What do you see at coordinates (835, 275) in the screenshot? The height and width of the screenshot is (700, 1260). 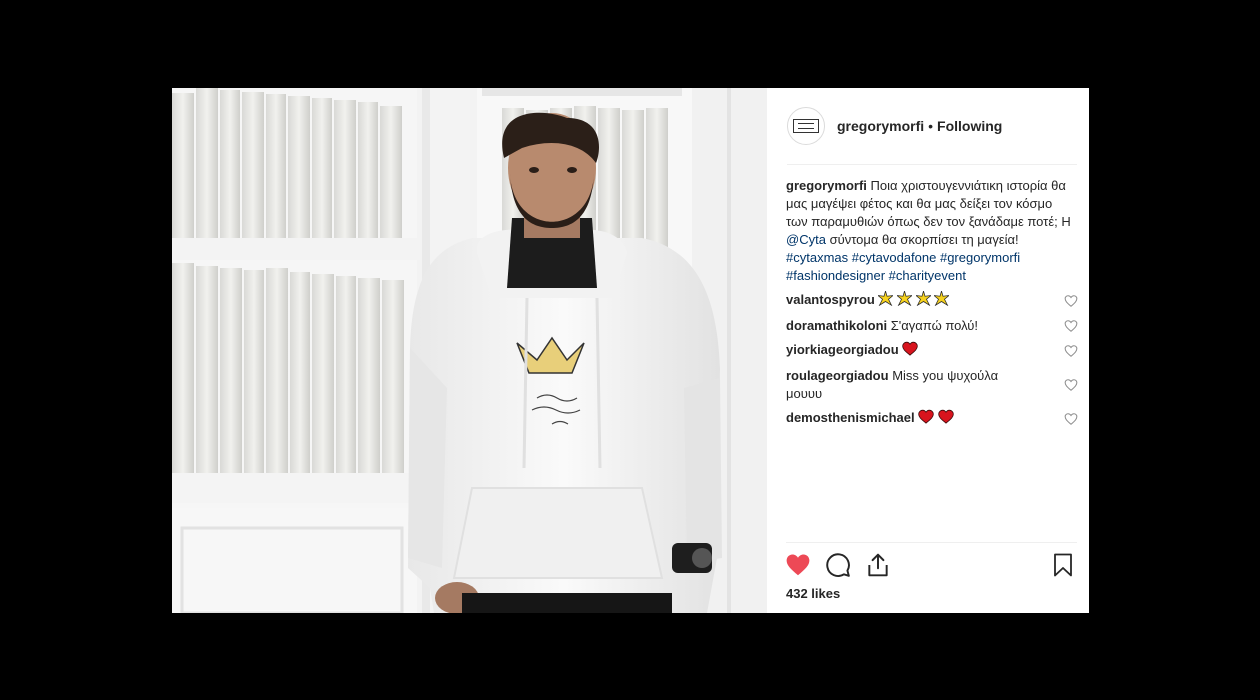 I see `hashtag-link: #fashiondesigner` at bounding box center [835, 275].